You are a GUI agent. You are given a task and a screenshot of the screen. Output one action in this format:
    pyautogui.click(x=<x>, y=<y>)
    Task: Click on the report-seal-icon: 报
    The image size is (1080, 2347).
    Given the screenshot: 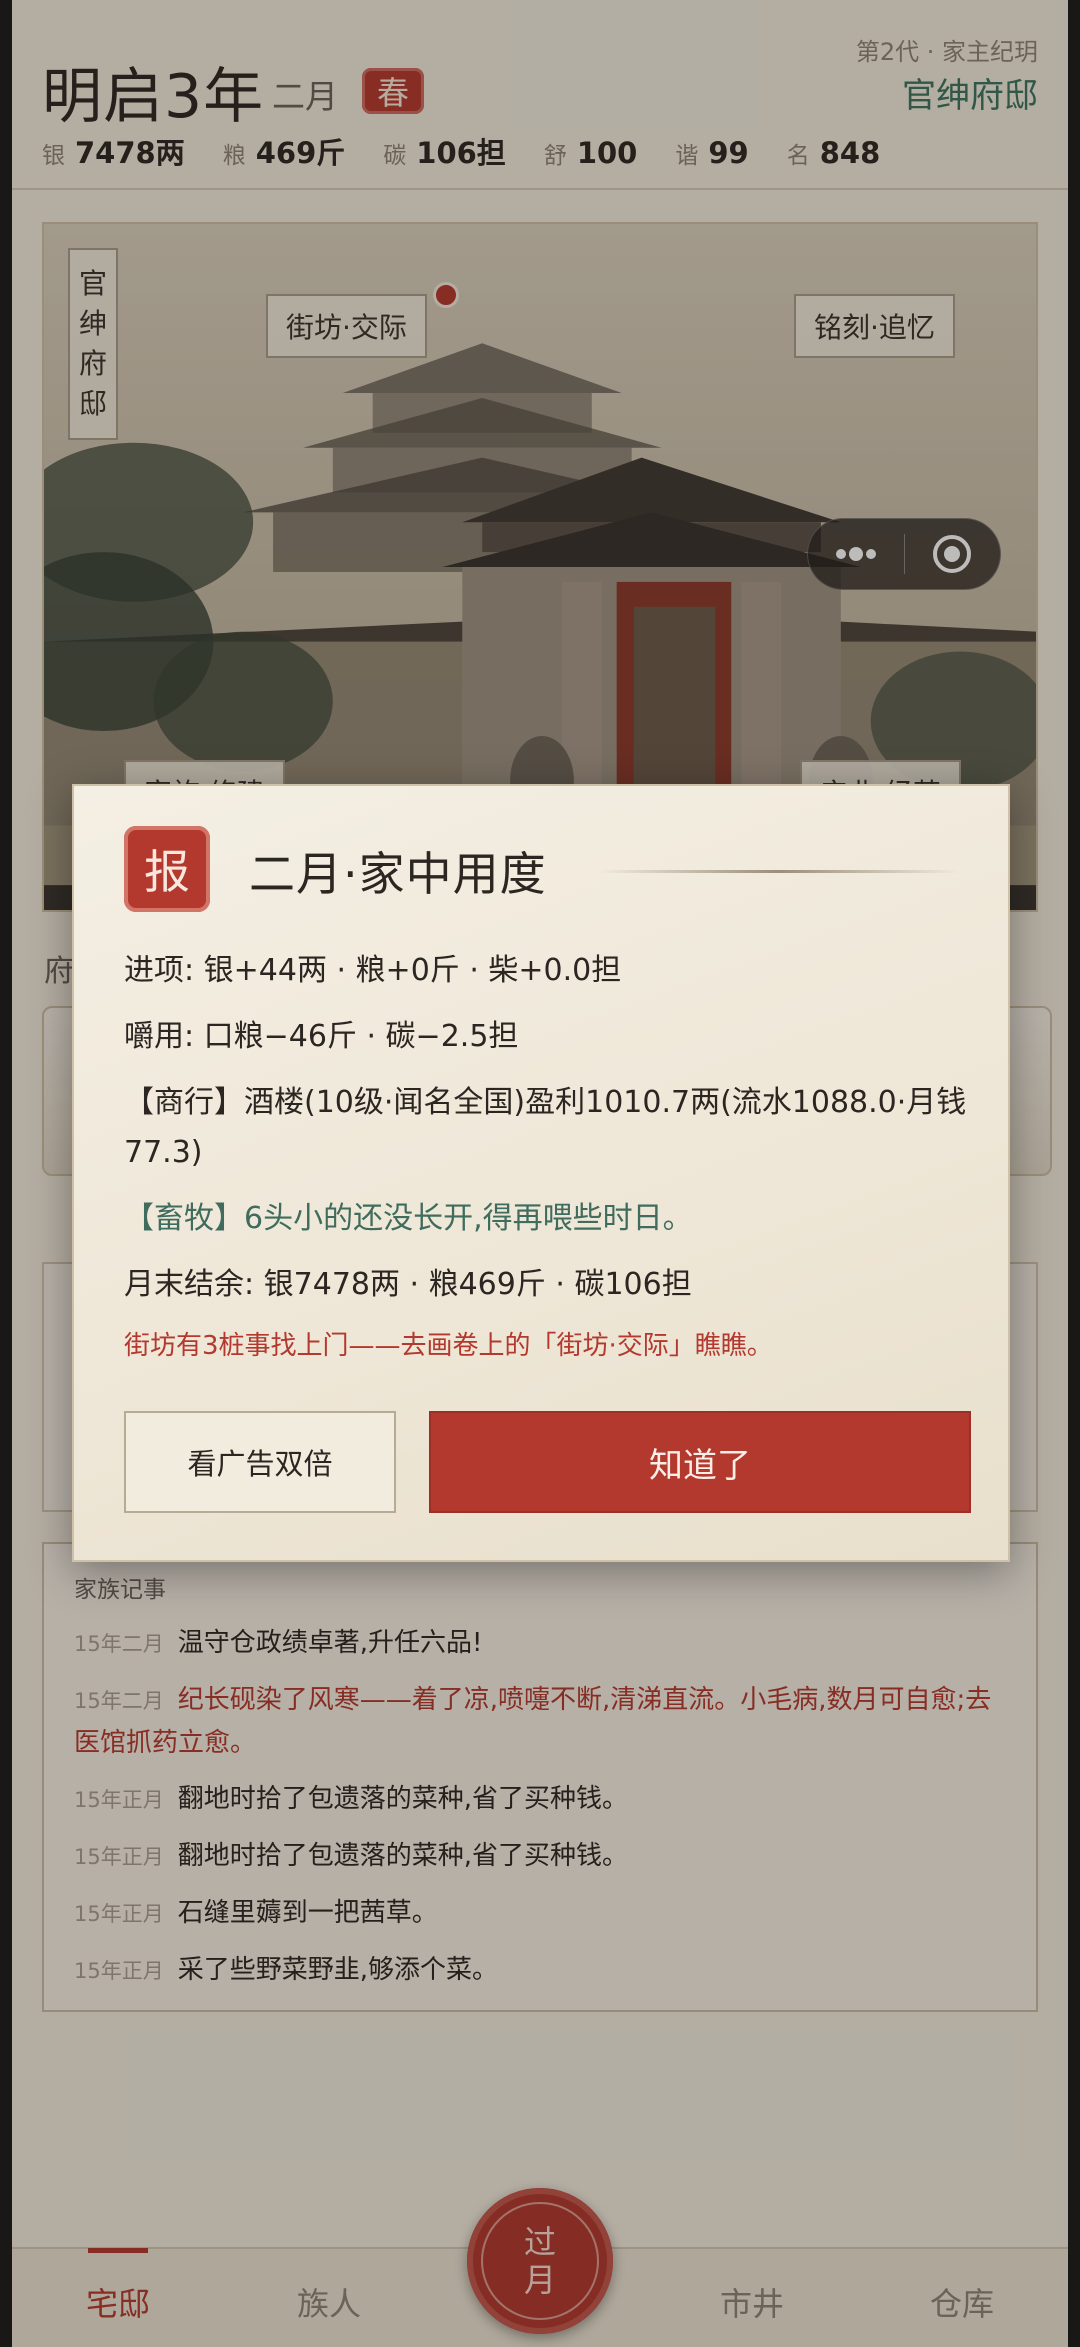 What is the action you would take?
    pyautogui.click(x=167, y=869)
    